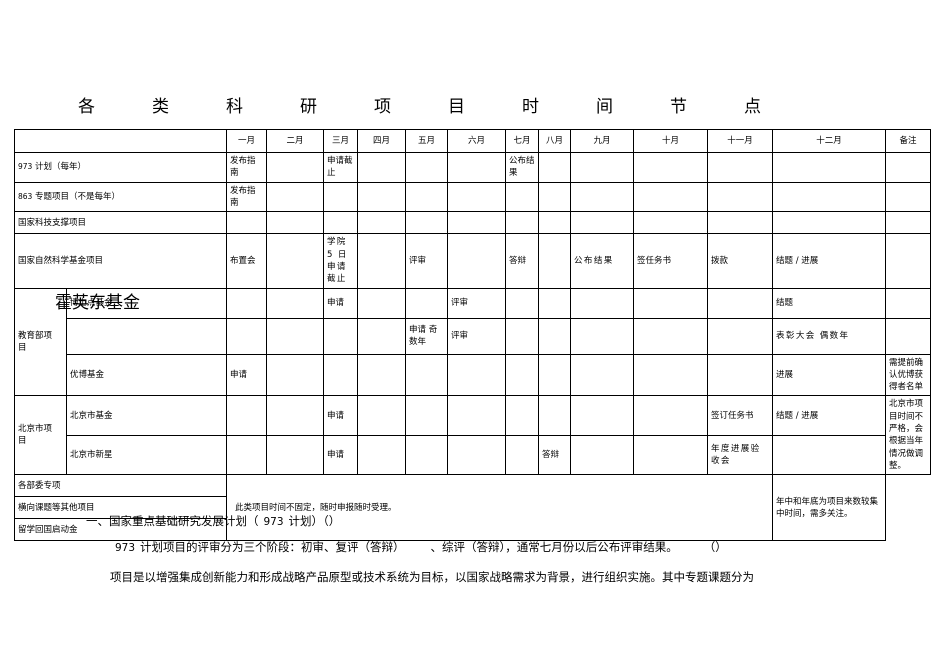  What do you see at coordinates (740, 336) in the screenshot?
I see `cell-hyd-nov` at bounding box center [740, 336].